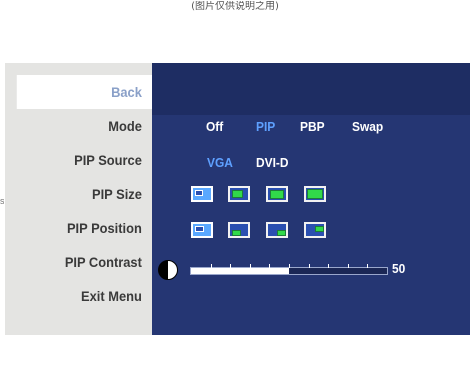  Describe the element at coordinates (84, 262) in the screenshot. I see `menu-item-pip-contrast: PIP Contrast` at that location.